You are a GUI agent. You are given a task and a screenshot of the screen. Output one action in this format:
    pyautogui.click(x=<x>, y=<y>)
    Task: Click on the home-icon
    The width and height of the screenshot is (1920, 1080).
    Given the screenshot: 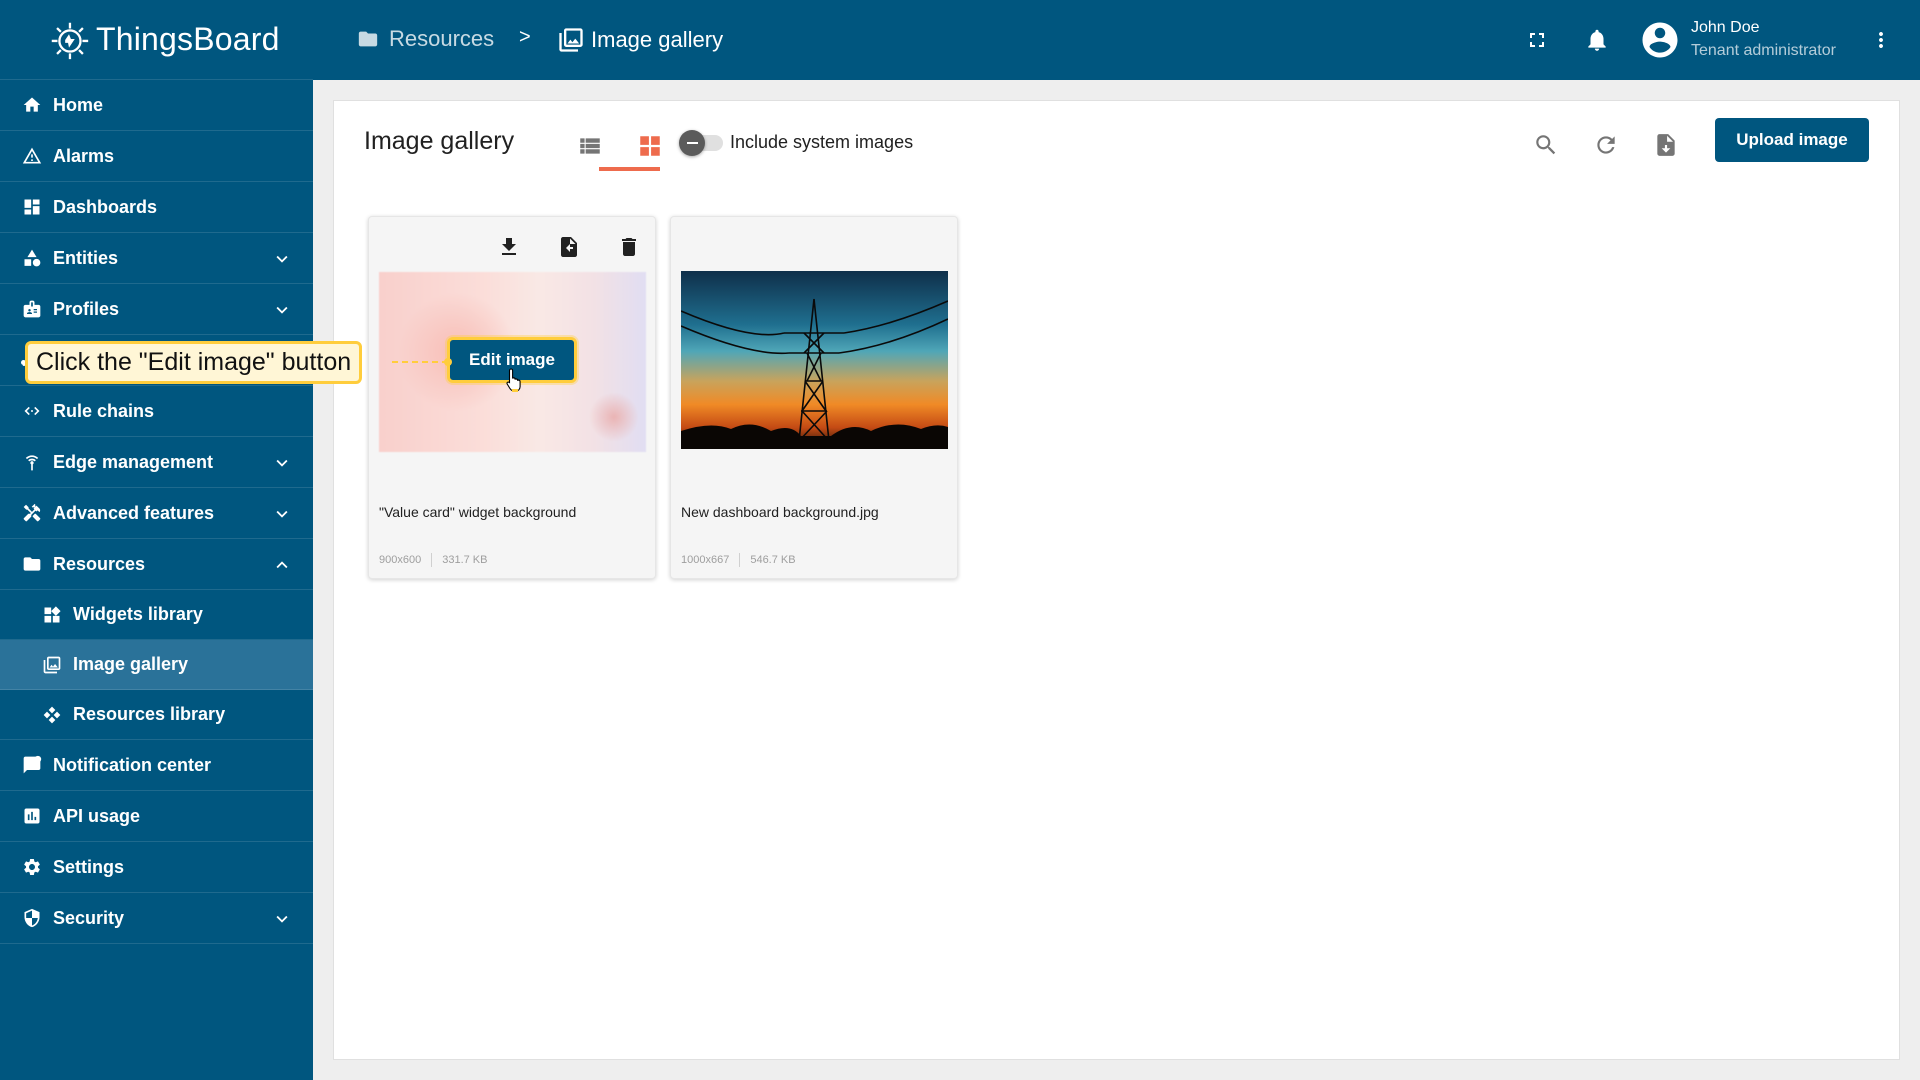 What is the action you would take?
    pyautogui.click(x=32, y=105)
    